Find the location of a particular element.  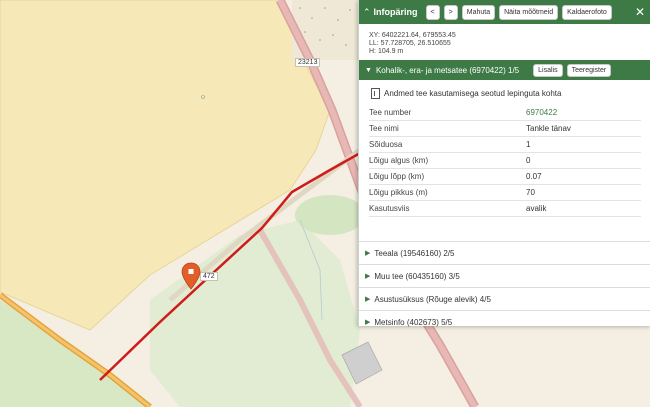

attribute-value: 6970422 is located at coordinates (583, 113).